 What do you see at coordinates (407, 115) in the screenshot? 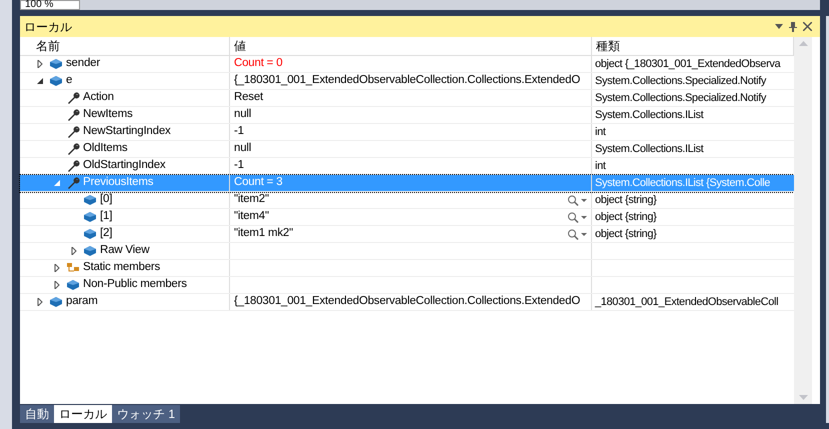
I see `table-row: NewItems null System.Collections.IList` at bounding box center [407, 115].